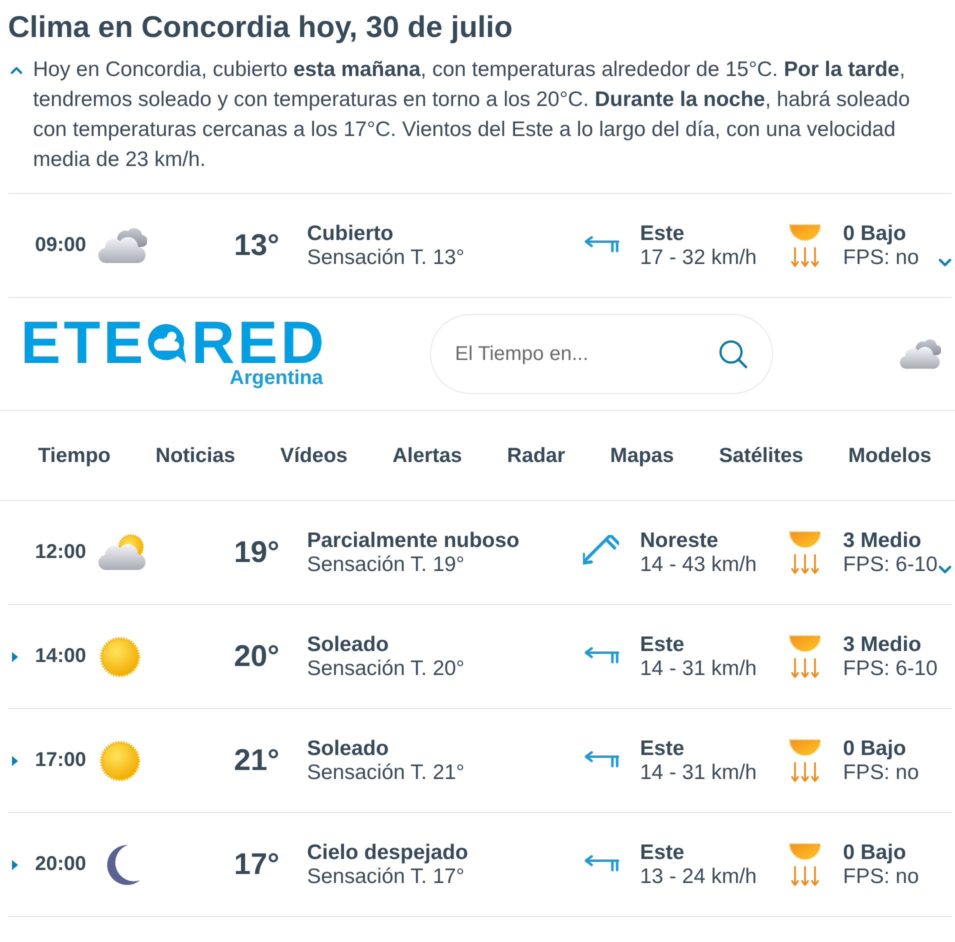 The height and width of the screenshot is (942, 955). What do you see at coordinates (257, 657) in the screenshot?
I see `temperature-value: 20°` at bounding box center [257, 657].